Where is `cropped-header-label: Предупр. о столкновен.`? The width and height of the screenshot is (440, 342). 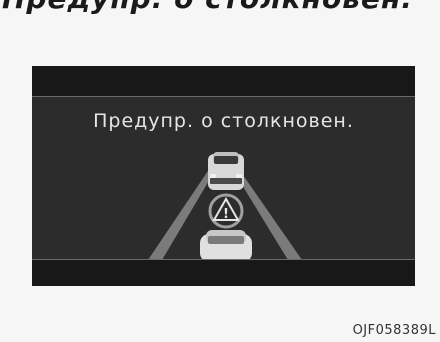 cropped-header-label: Предупр. о столкновен. is located at coordinates (207, 7).